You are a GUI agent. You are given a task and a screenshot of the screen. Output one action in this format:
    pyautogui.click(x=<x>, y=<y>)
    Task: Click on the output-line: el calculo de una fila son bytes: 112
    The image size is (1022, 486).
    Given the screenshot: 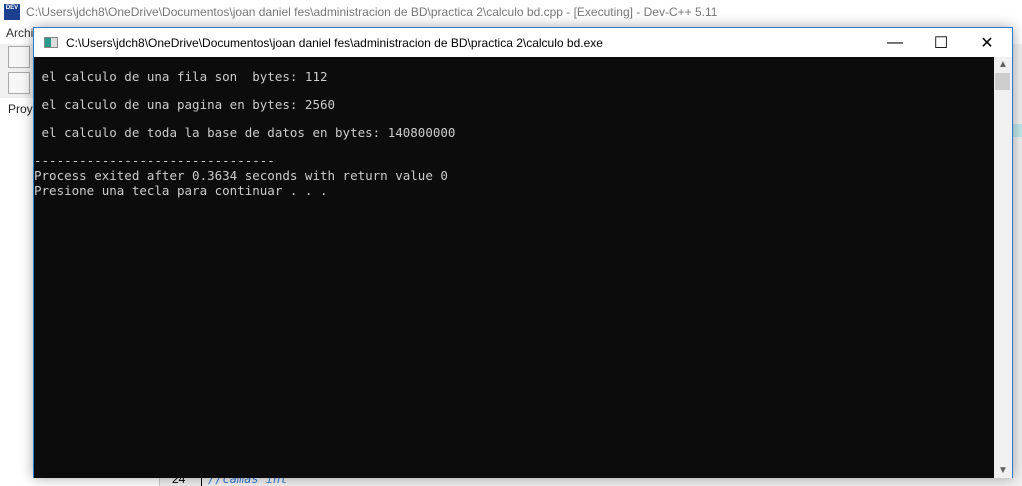 What is the action you would take?
    pyautogui.click(x=181, y=76)
    